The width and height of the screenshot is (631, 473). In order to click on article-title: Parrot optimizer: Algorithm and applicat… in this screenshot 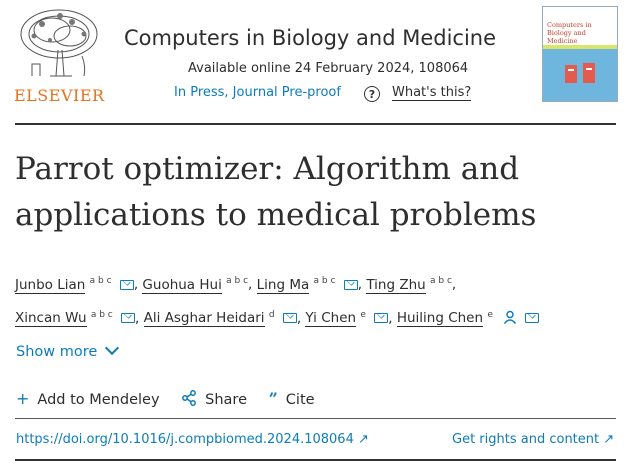, I will do `click(276, 192)`.